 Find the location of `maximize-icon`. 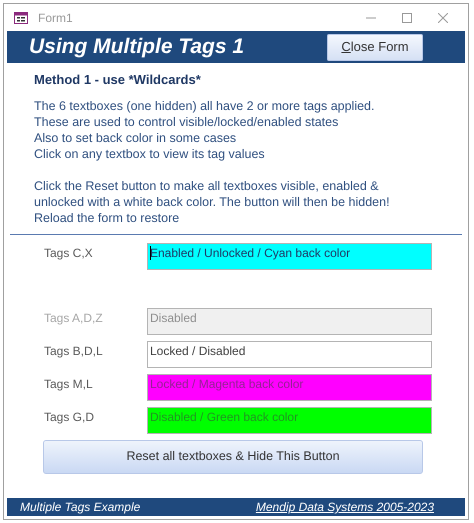

maximize-icon is located at coordinates (407, 17).